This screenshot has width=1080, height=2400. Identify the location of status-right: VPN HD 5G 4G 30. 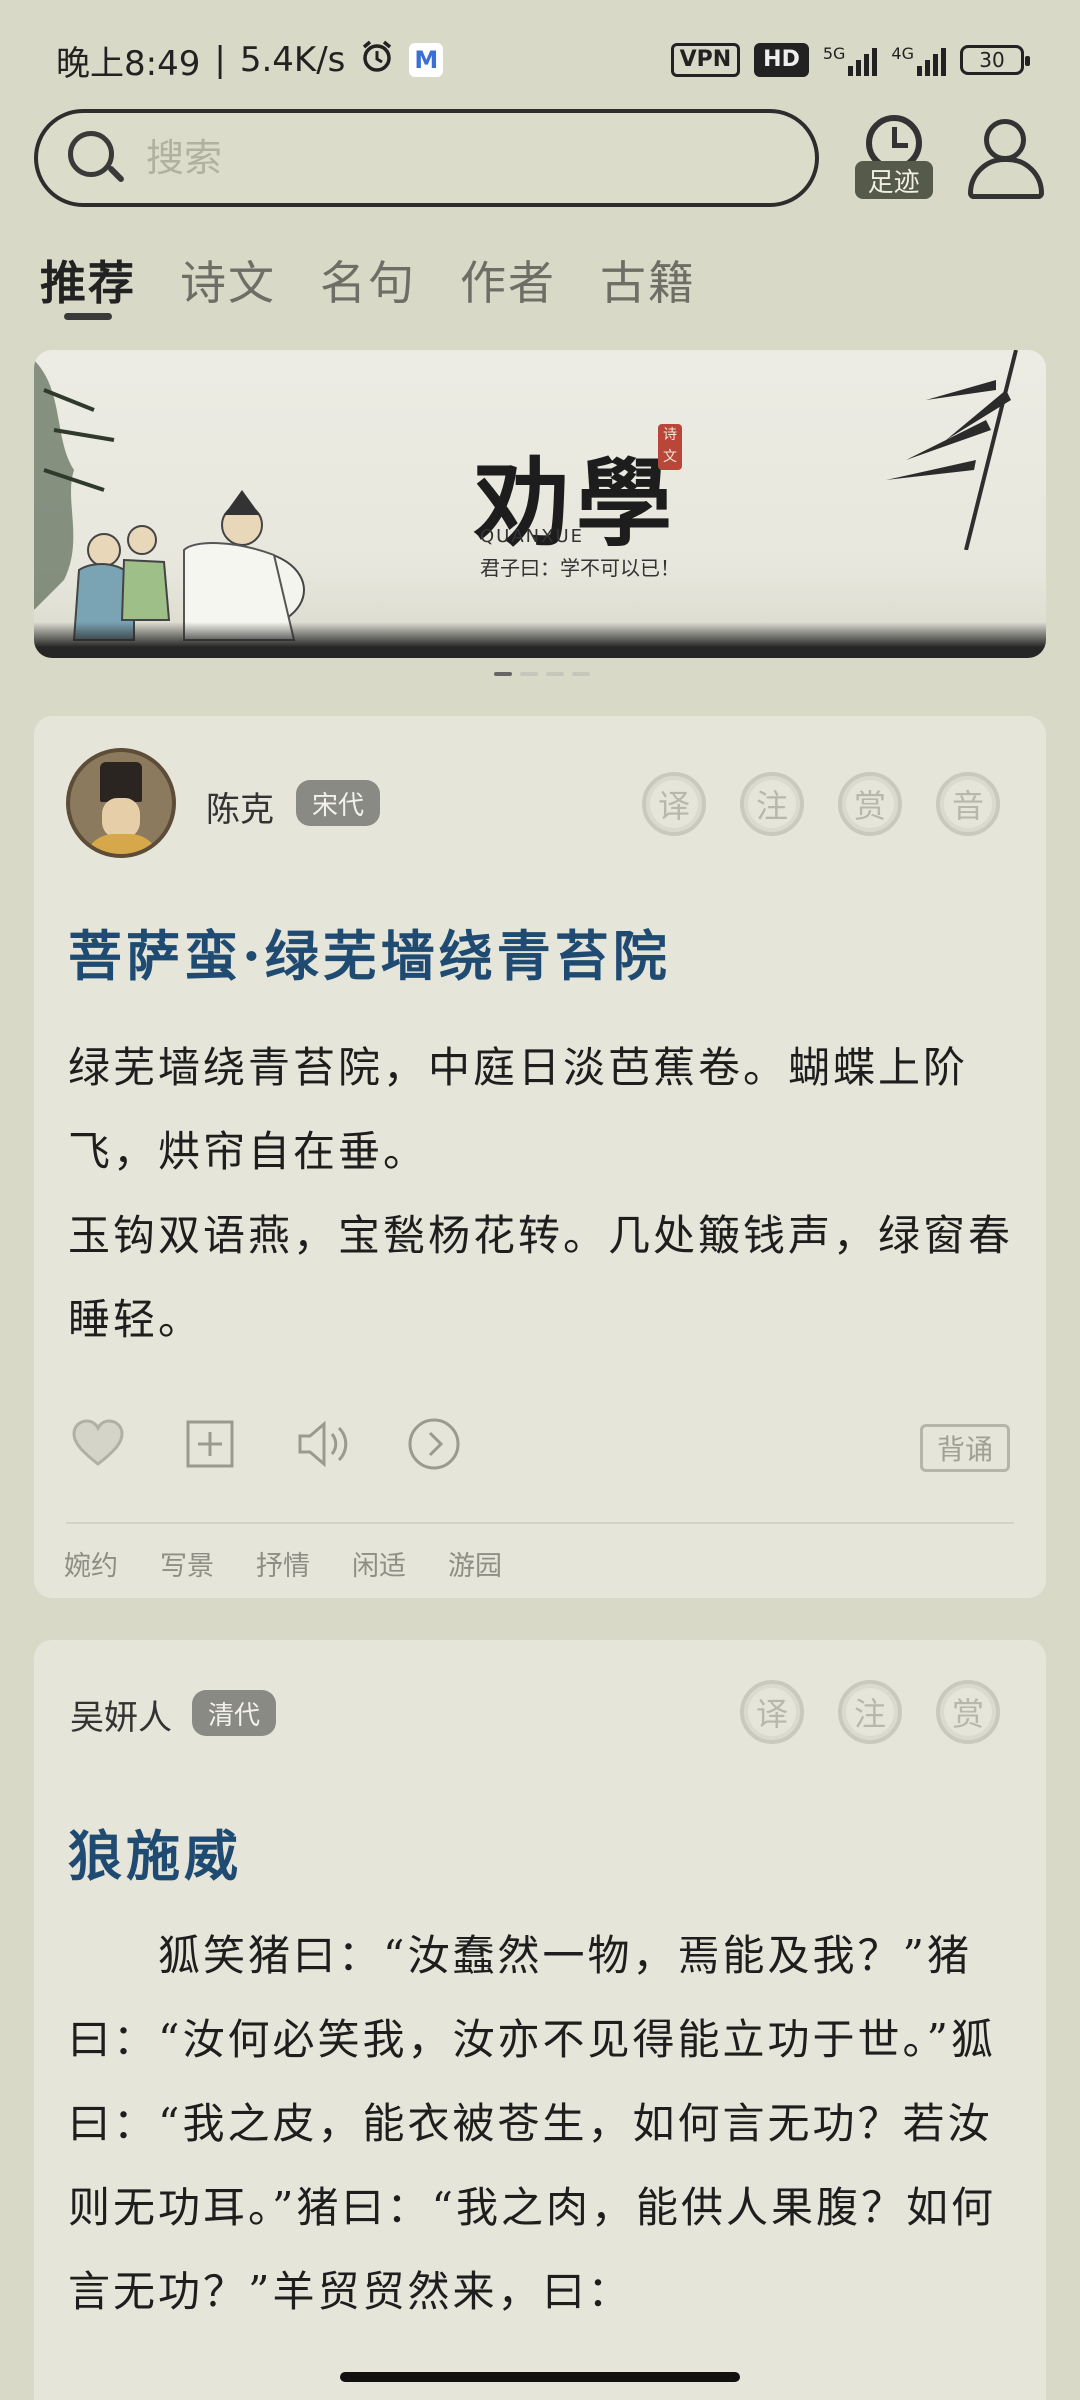
(850, 60).